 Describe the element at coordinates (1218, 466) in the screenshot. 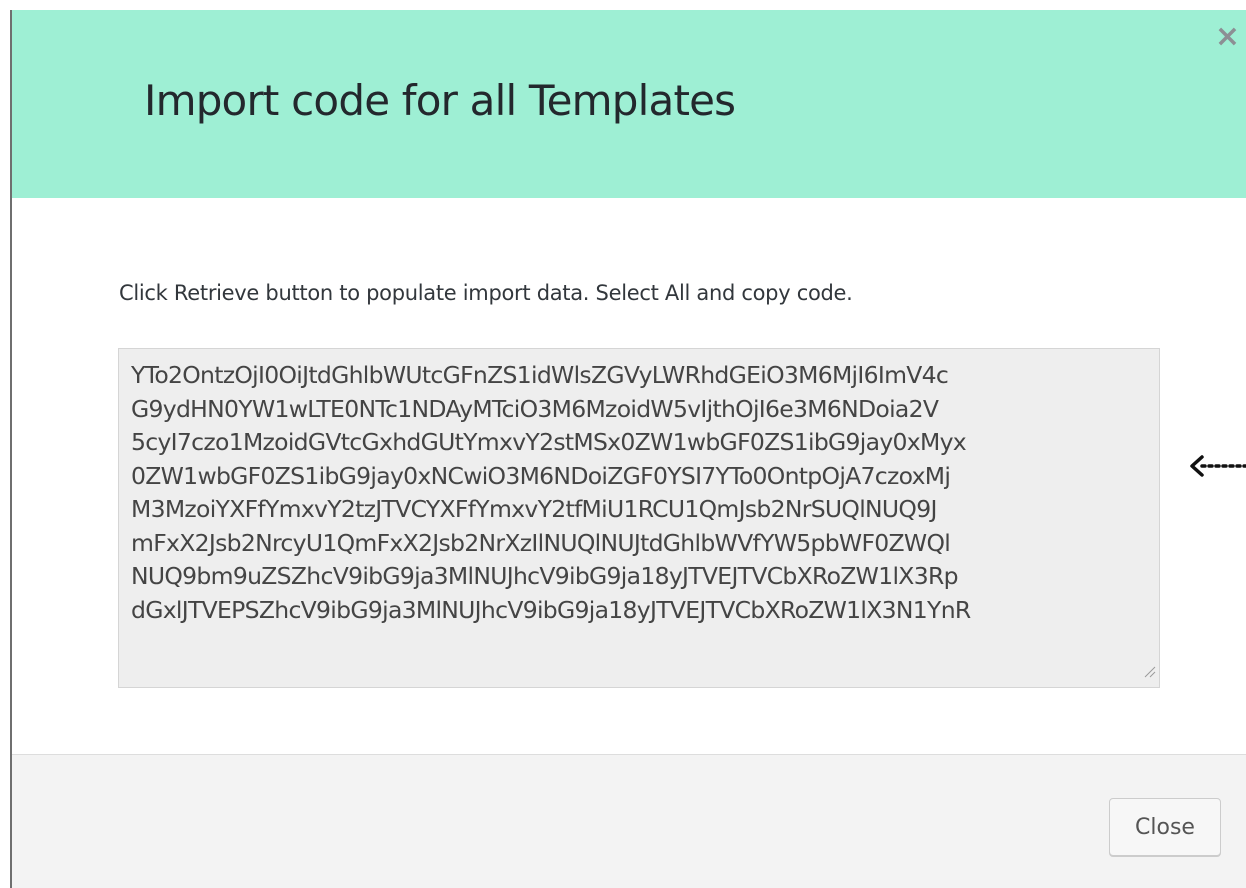

I see `dotted-arrow-left-icon` at that location.